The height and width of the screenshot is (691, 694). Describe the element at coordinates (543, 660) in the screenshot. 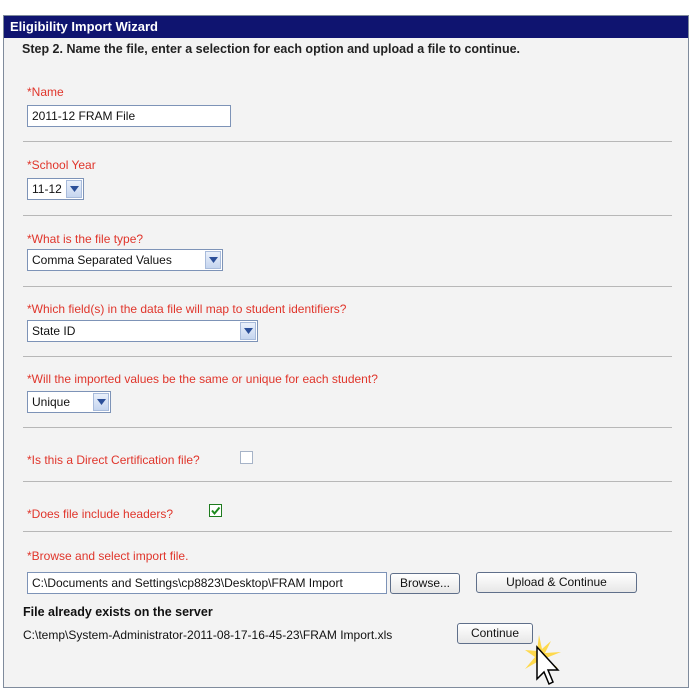

I see `mouse-pointer-icon` at that location.